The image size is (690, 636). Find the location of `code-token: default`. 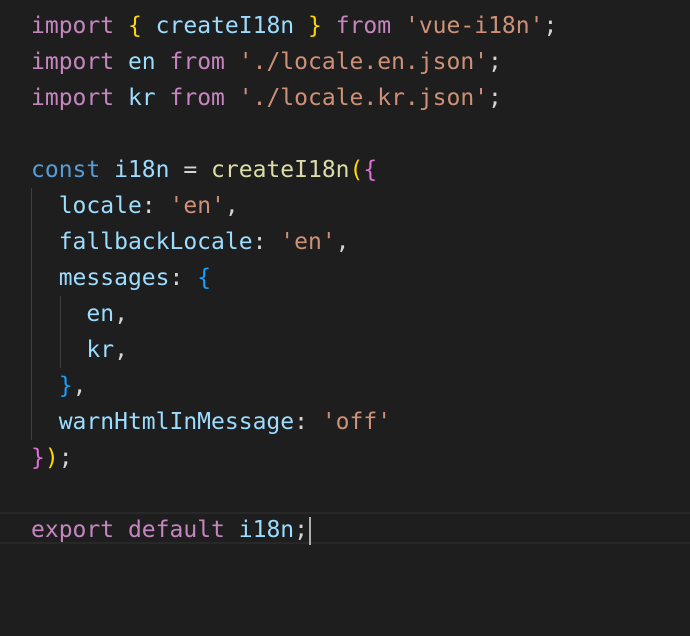

code-token: default is located at coordinates (176, 530).